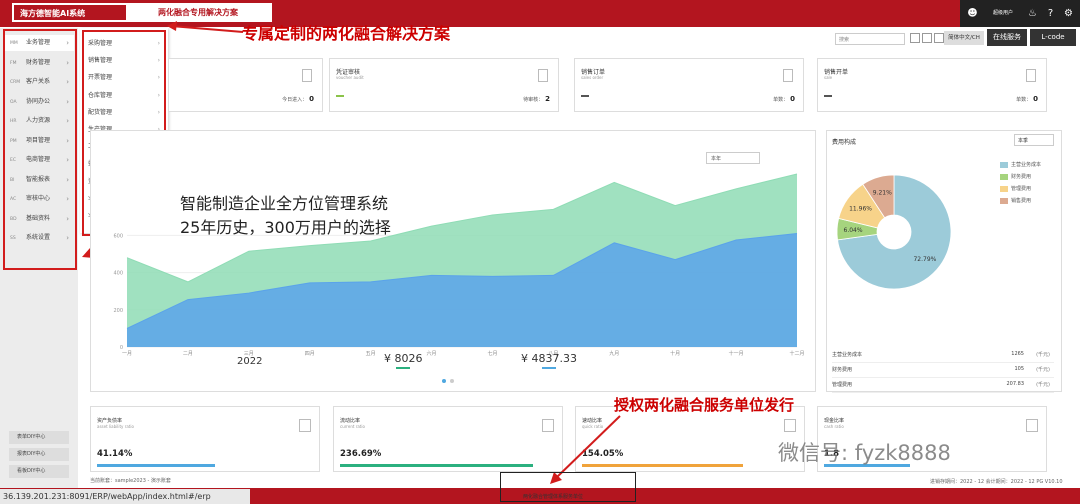  I want to click on x-tick-label: 二月, so click(188, 354).